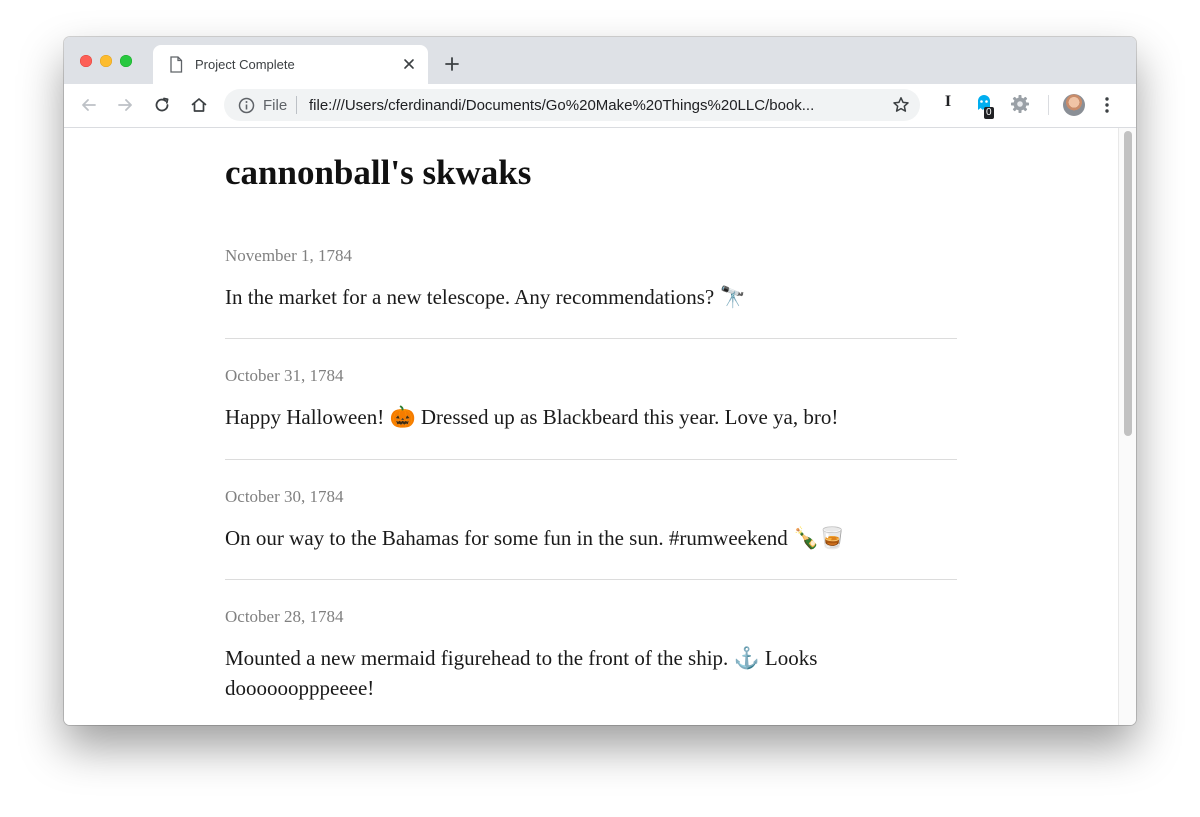 This screenshot has height=817, width=1200. I want to click on scheme-chip: File, so click(275, 105).